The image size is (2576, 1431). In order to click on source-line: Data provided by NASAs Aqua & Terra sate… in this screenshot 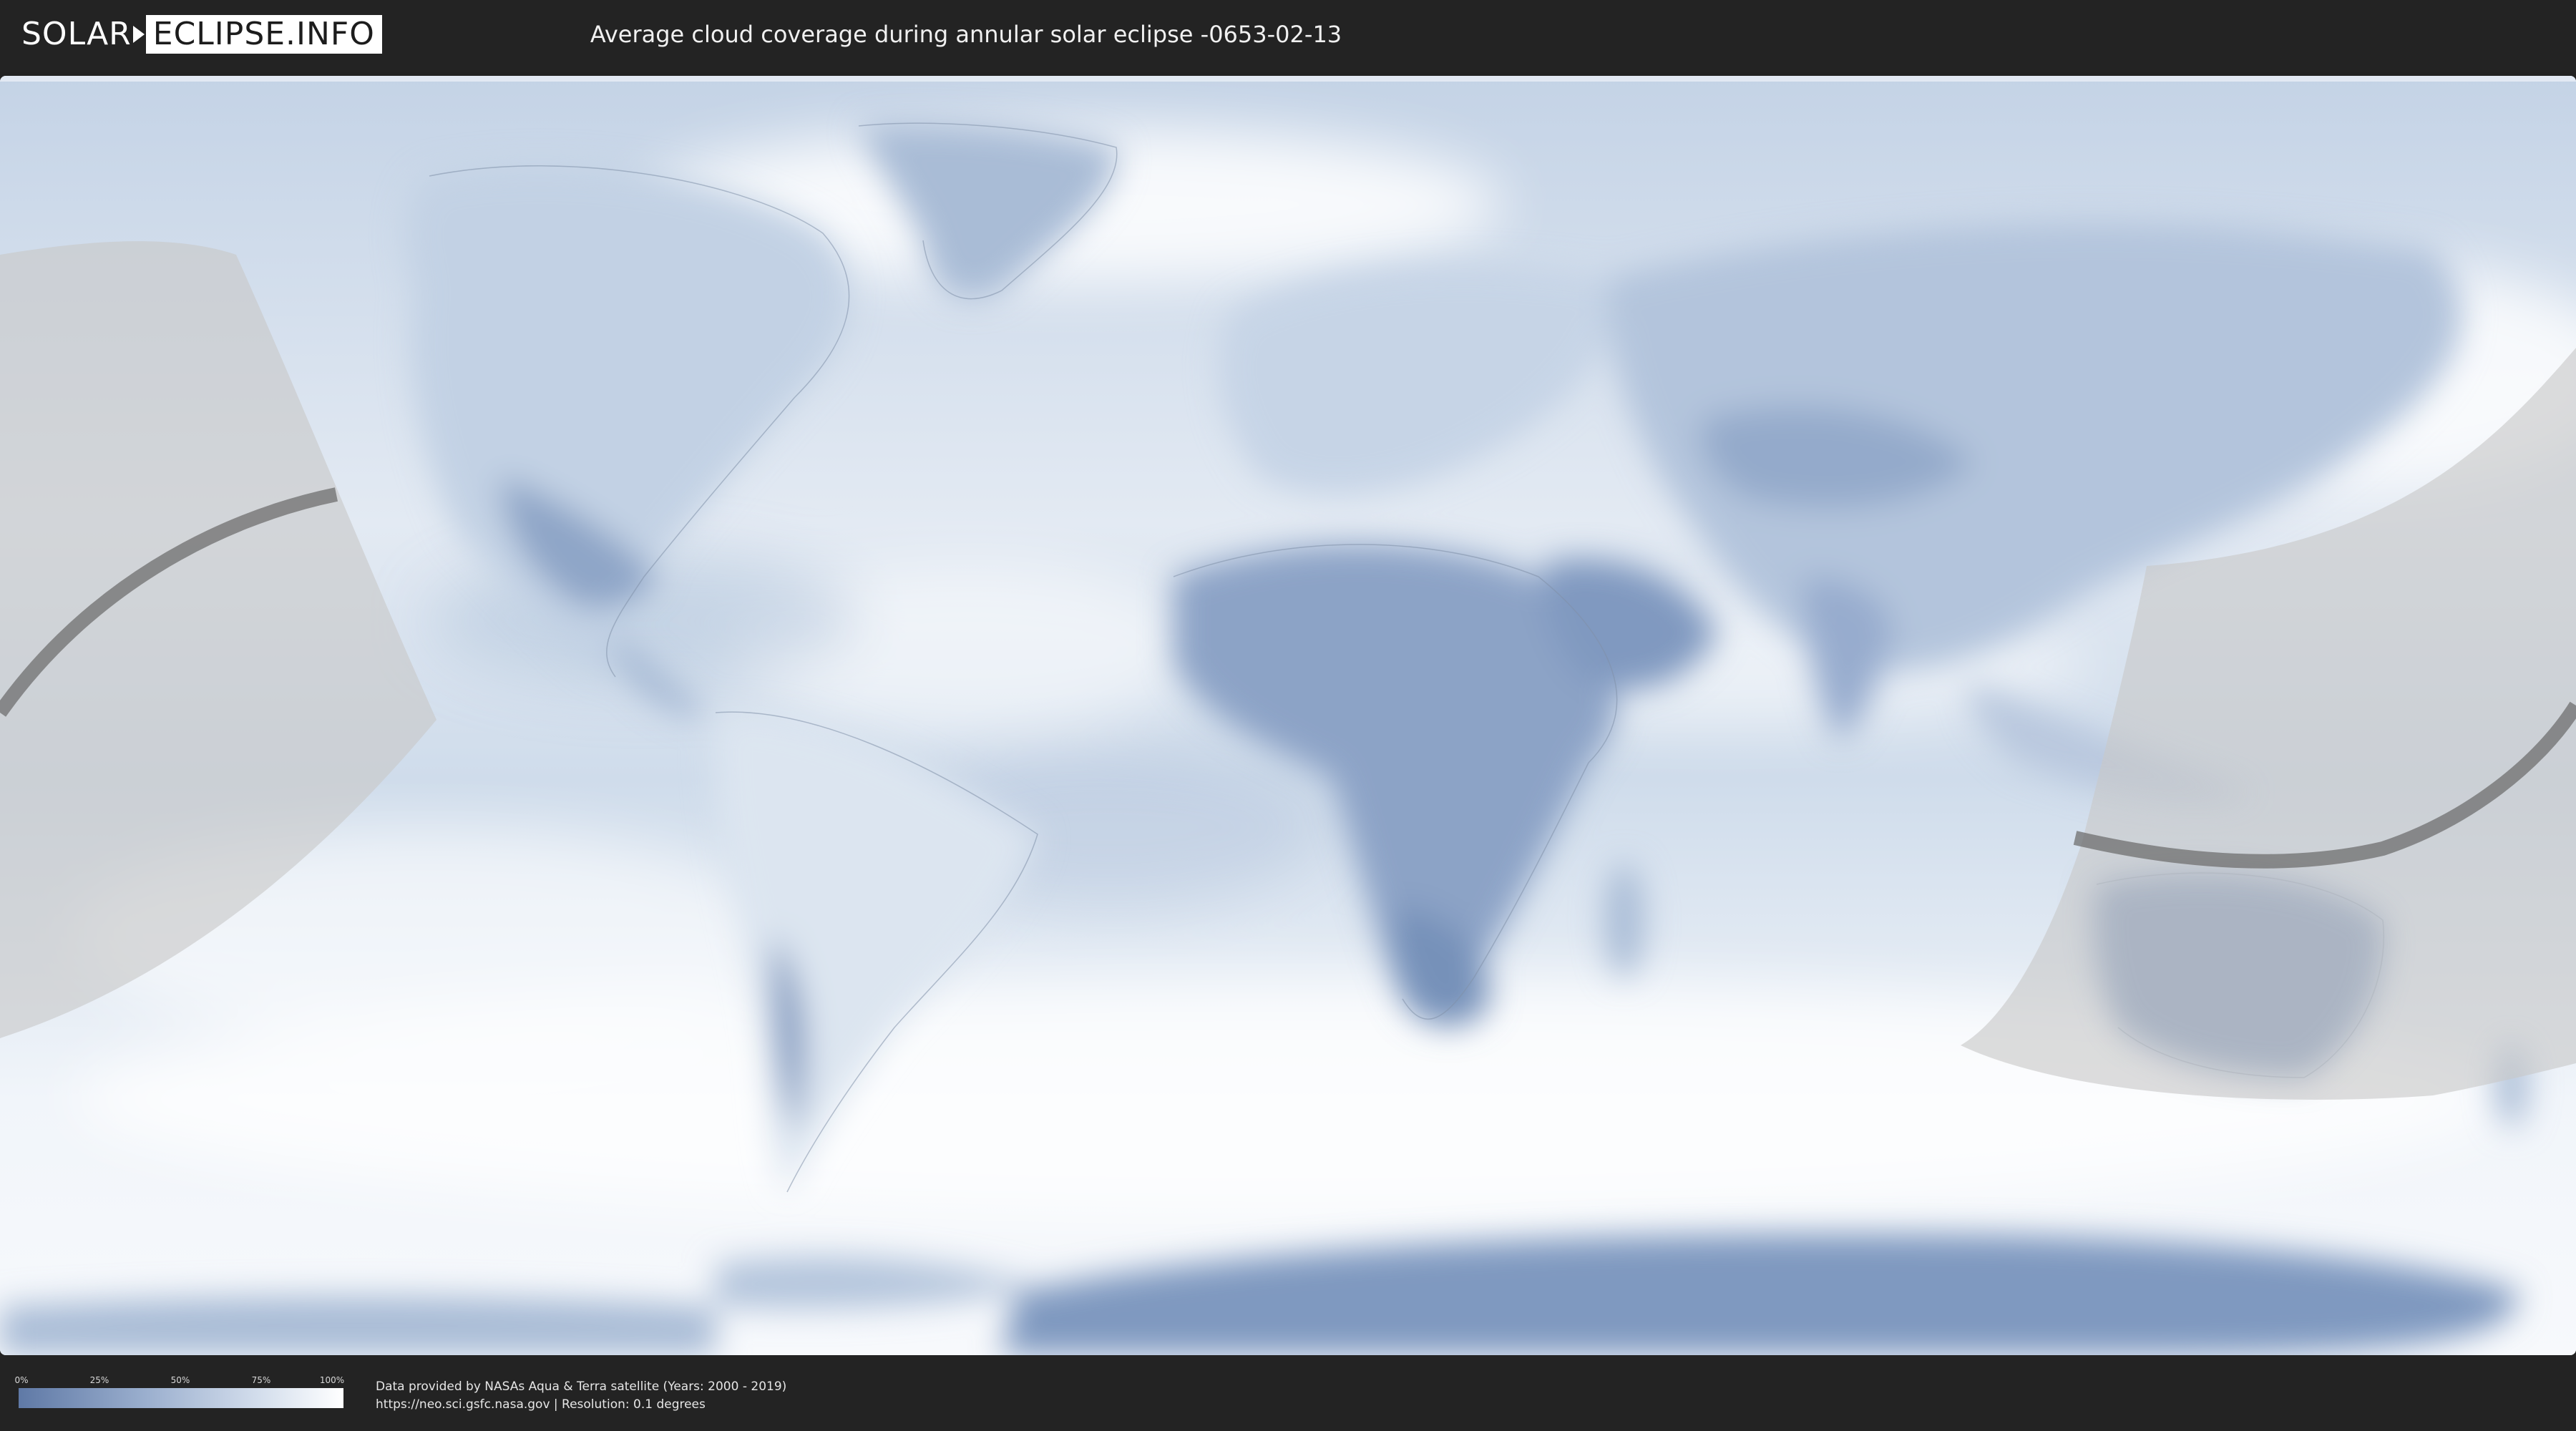, I will do `click(581, 1386)`.